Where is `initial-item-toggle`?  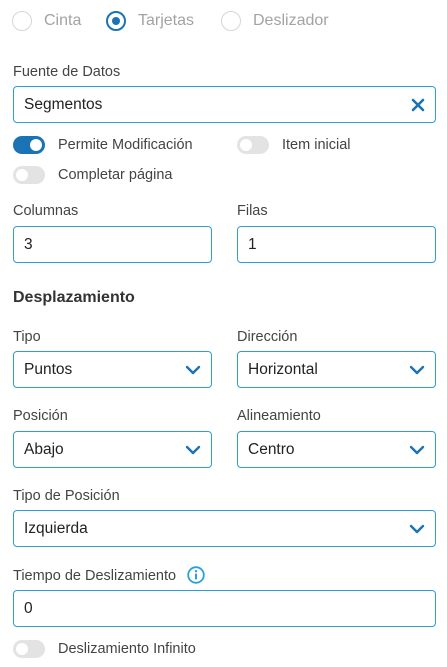
initial-item-toggle is located at coordinates (253, 145).